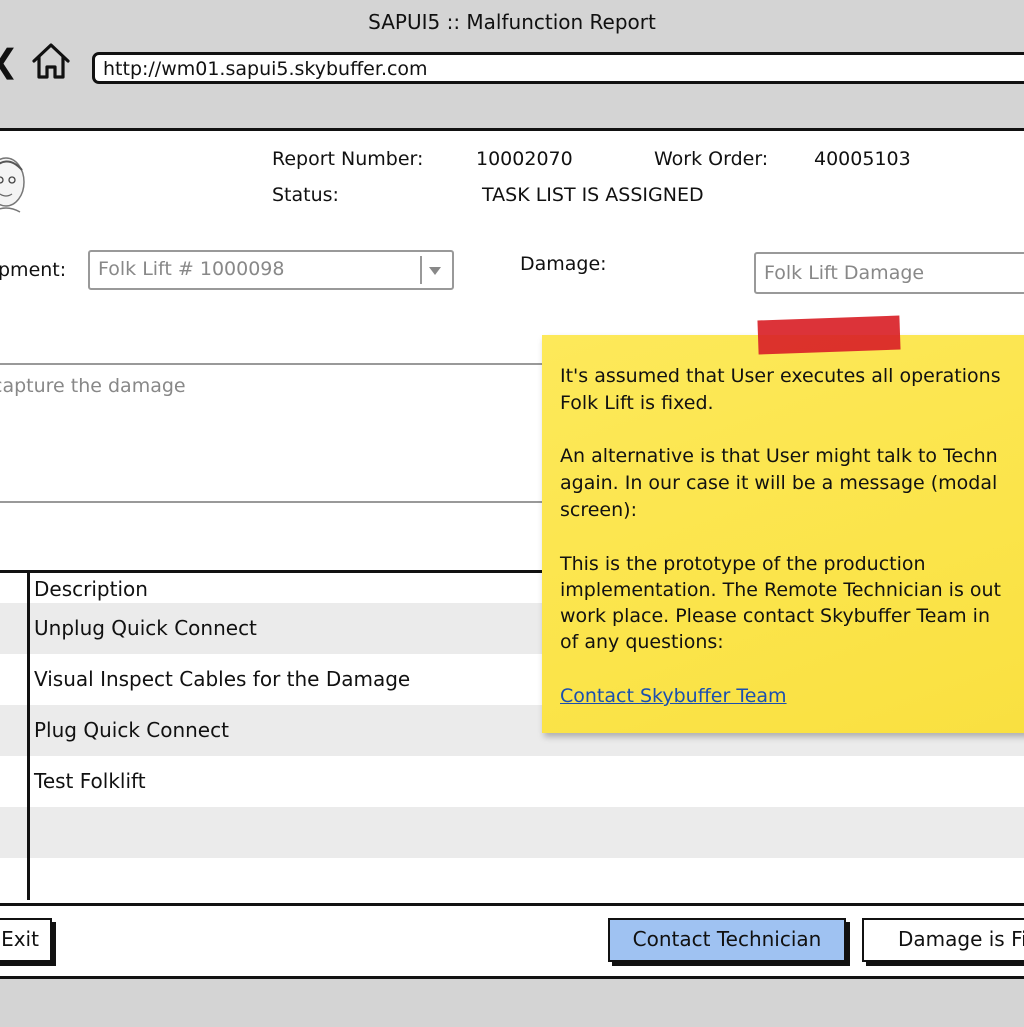 This screenshot has height=1027, width=1024. What do you see at coordinates (93, 386) in the screenshot?
I see `capture-placeholder: capture the damage` at bounding box center [93, 386].